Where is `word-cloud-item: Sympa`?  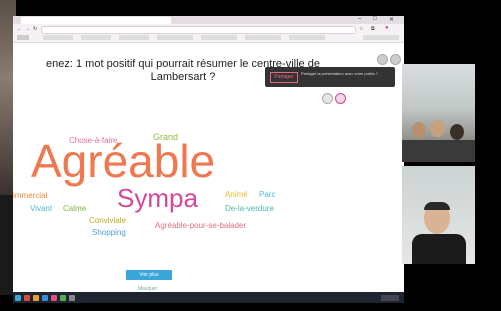 word-cloud-item: Sympa is located at coordinates (157, 198).